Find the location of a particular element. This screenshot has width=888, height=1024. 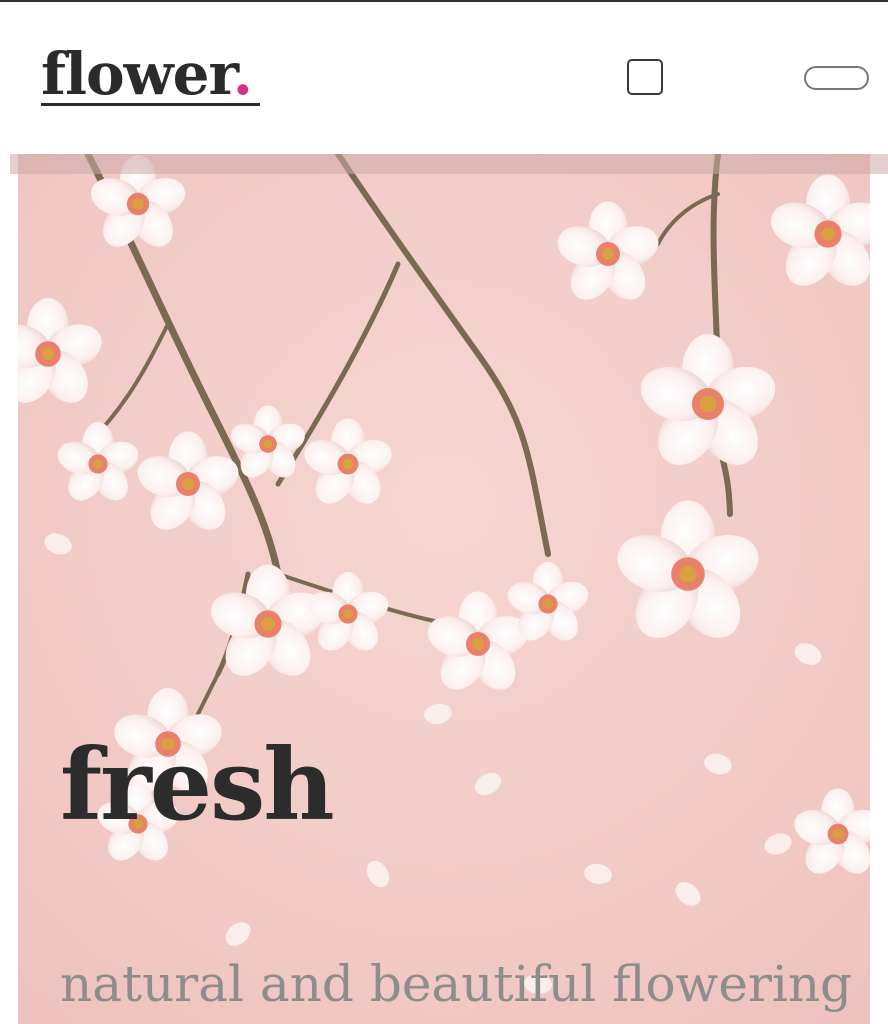

pill-toggle-icon is located at coordinates (836, 78).